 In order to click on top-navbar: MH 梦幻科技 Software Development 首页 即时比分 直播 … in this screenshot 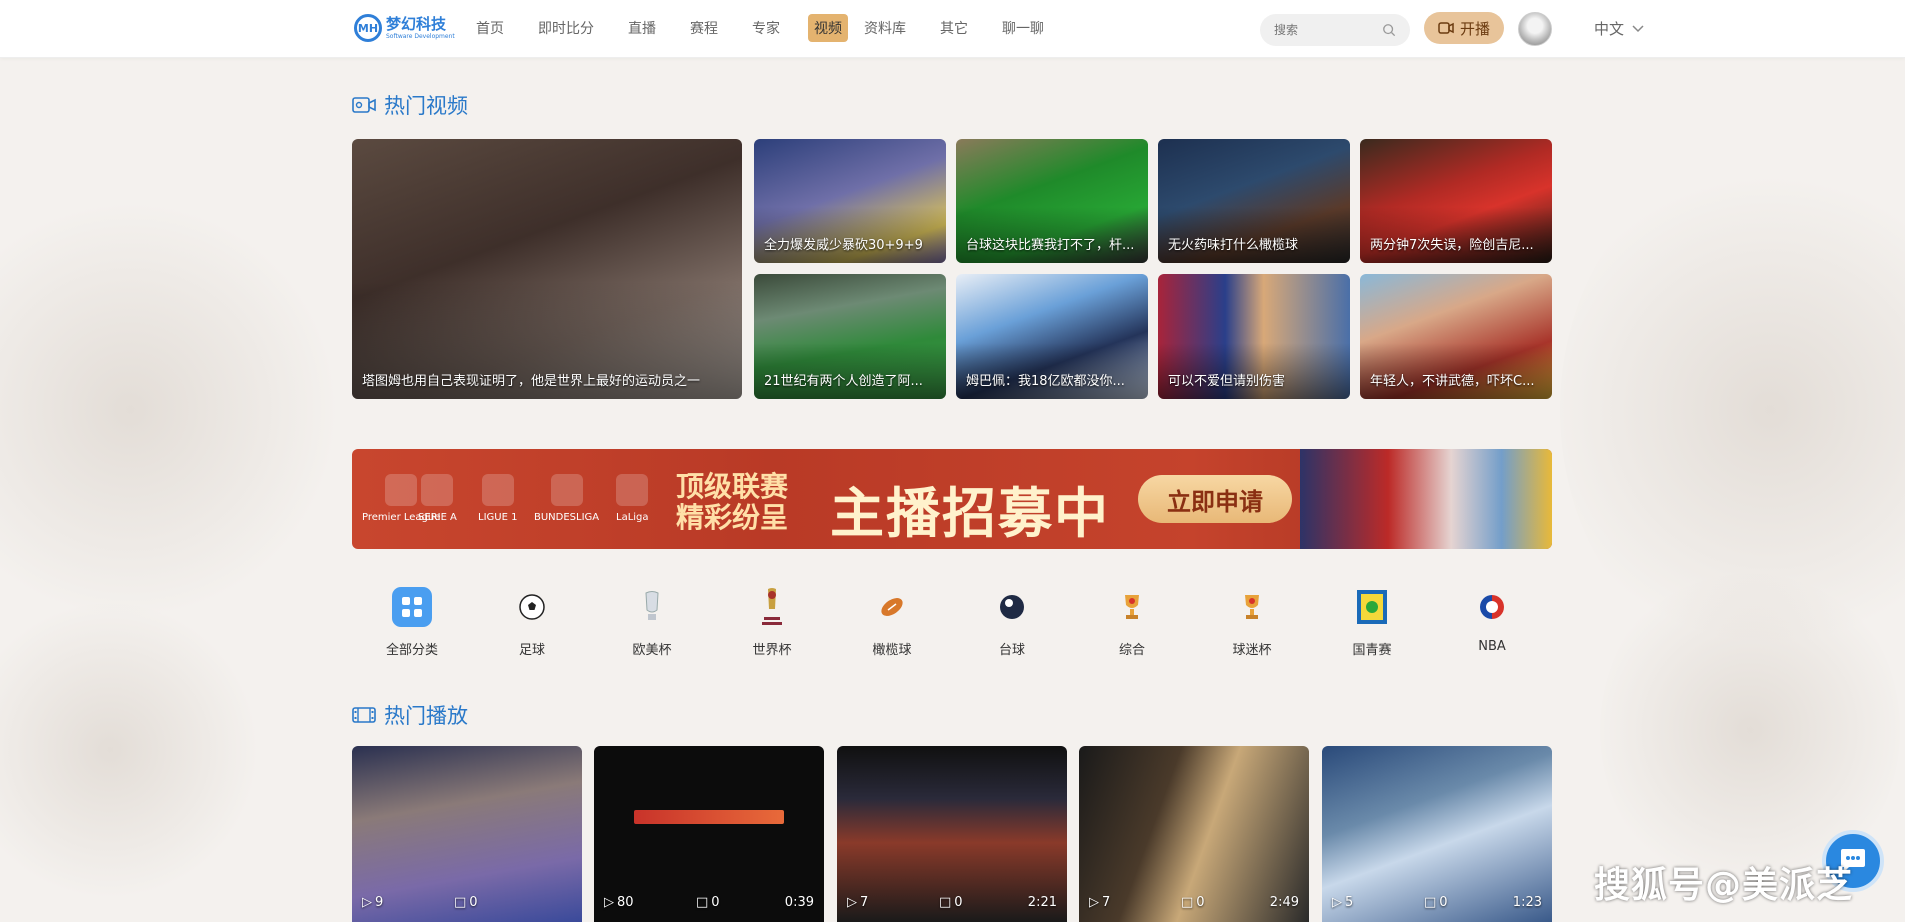, I will do `click(952, 29)`.